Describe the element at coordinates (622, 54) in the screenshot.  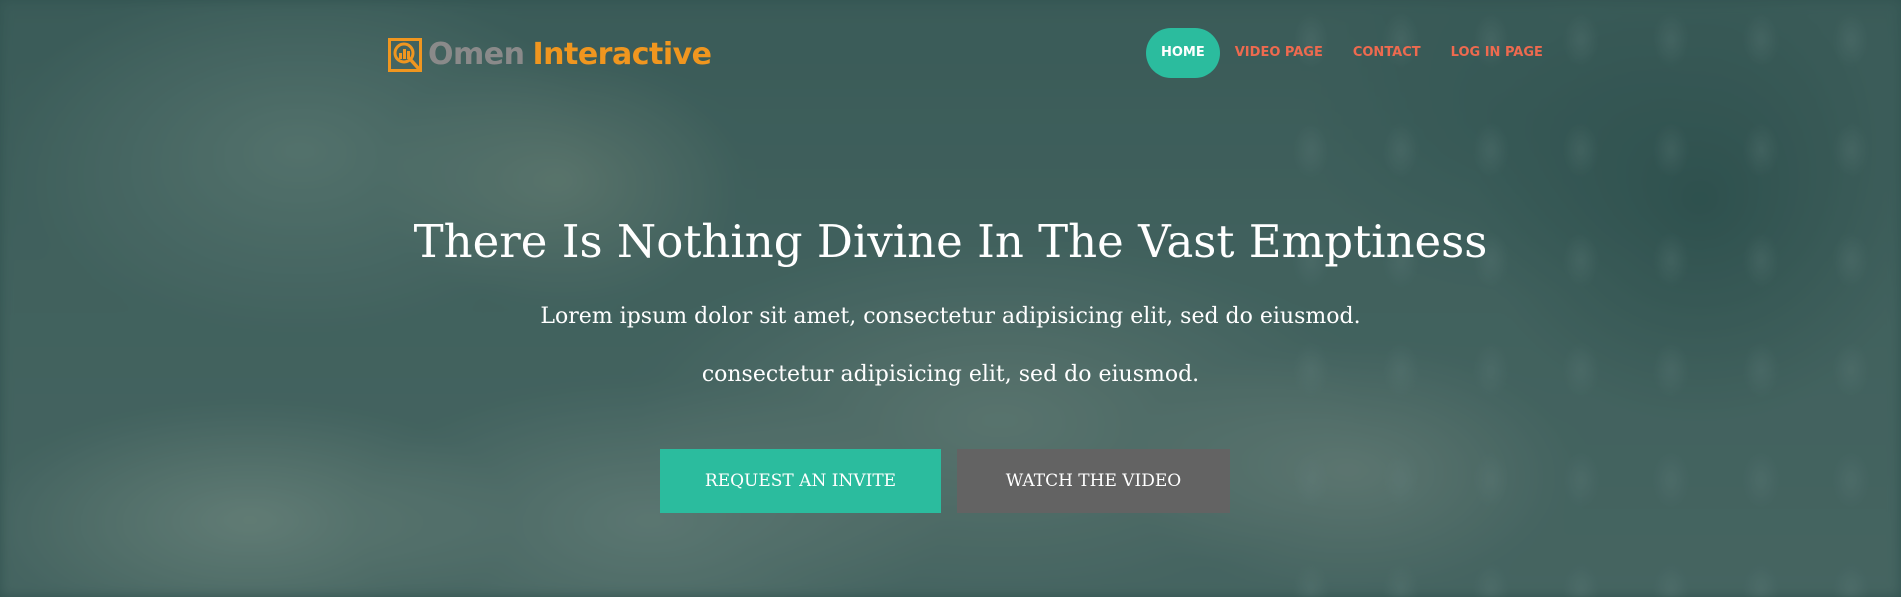
I see `brand-name-part2: Interactive` at that location.